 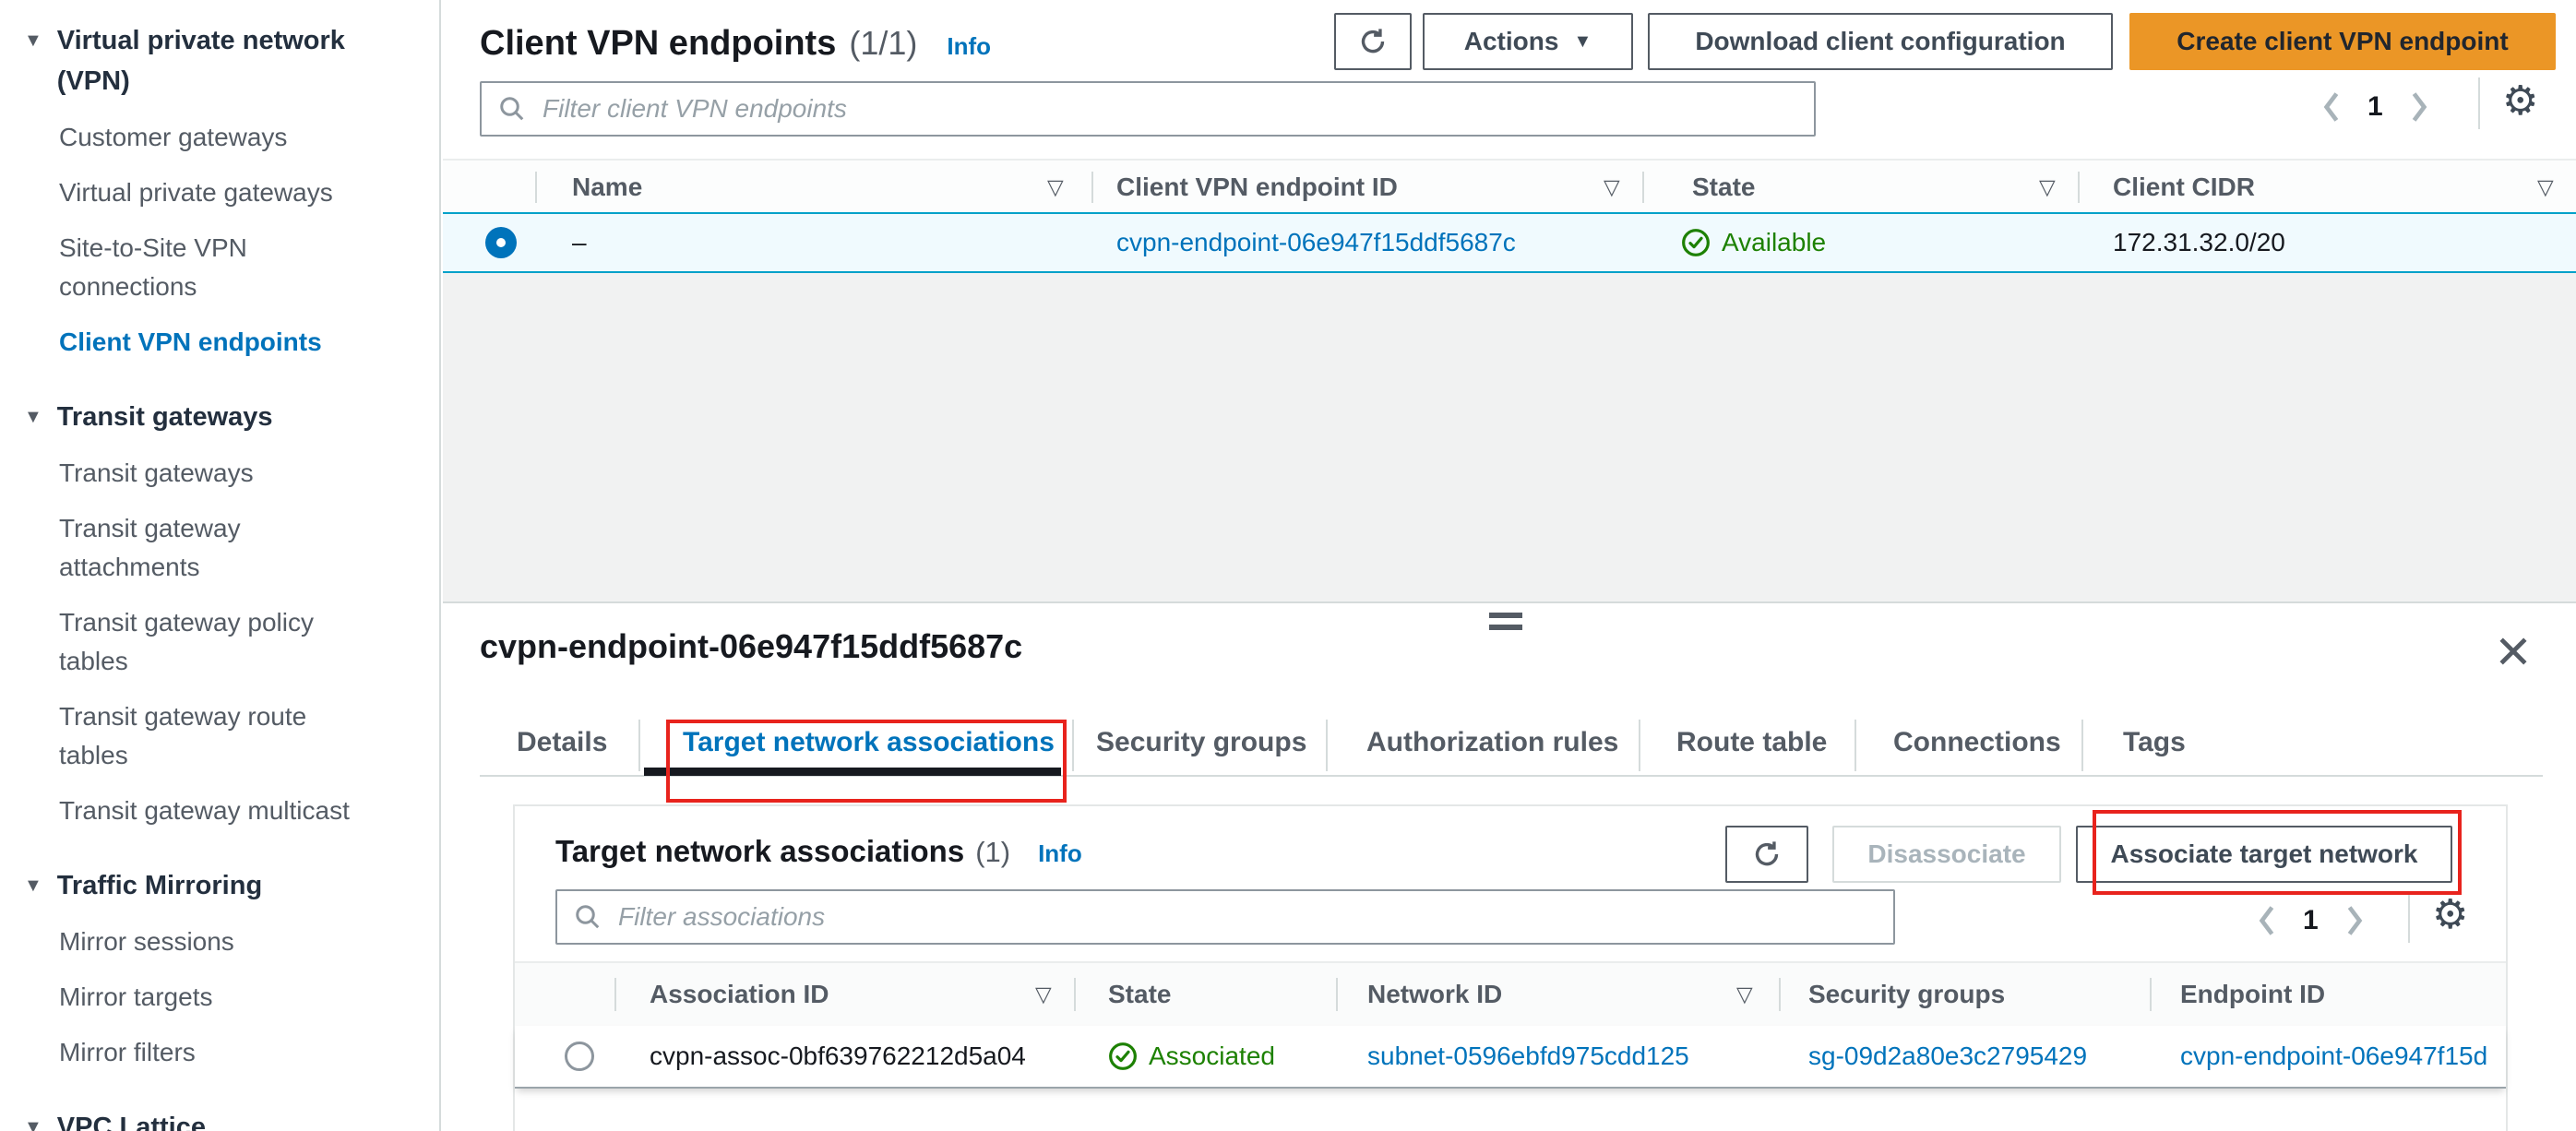 I want to click on tab-security-groups: Security groups, so click(x=1201, y=743).